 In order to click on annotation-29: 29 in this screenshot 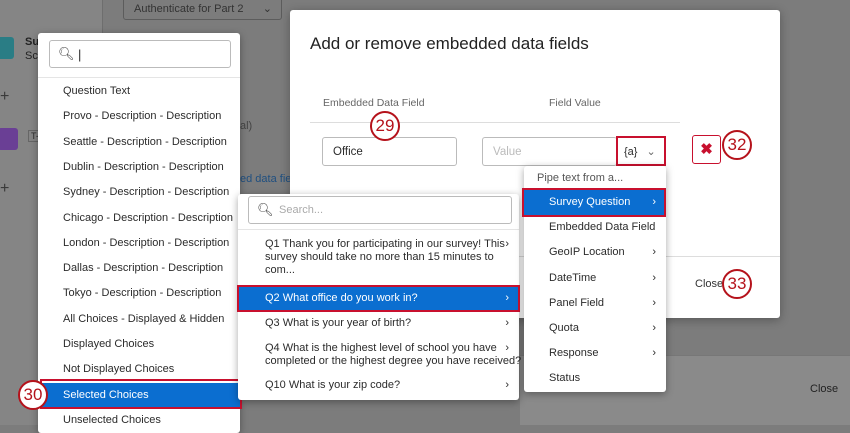, I will do `click(385, 126)`.